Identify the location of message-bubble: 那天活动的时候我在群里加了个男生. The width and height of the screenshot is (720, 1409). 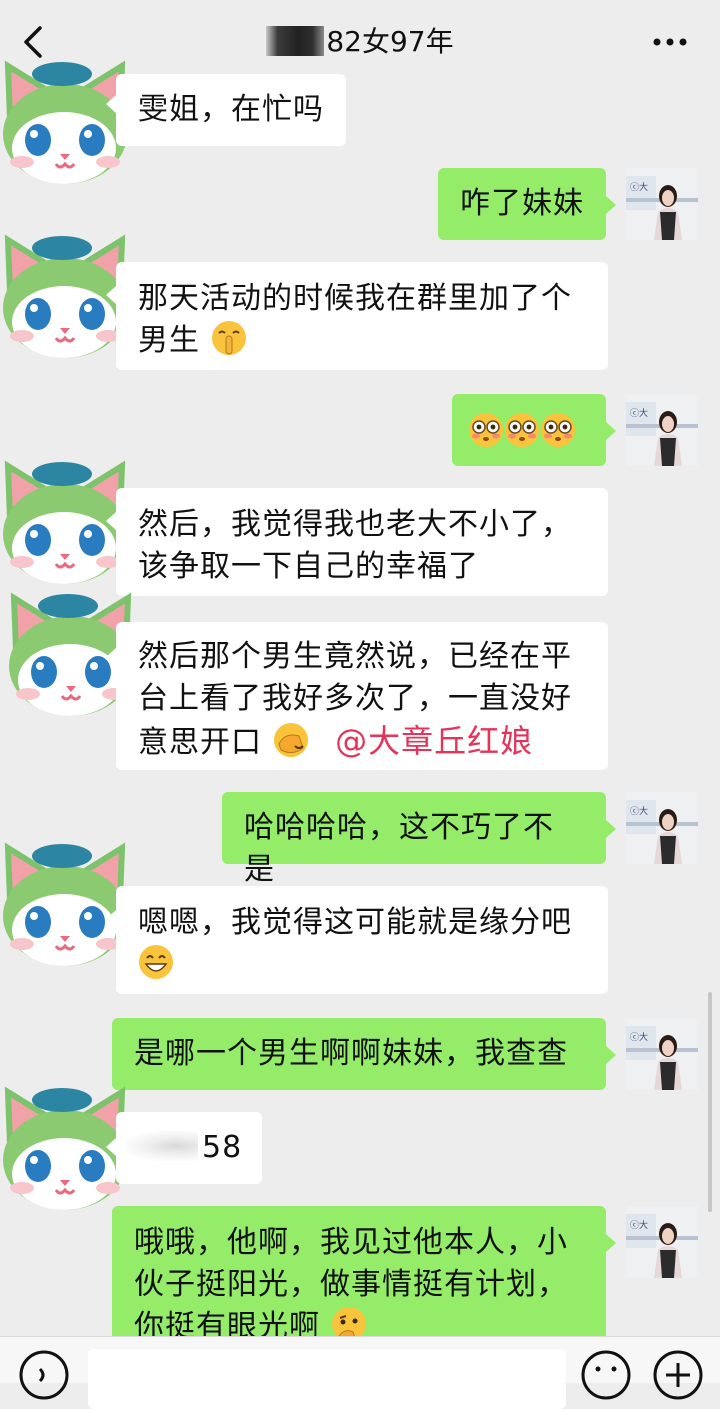
(362, 316).